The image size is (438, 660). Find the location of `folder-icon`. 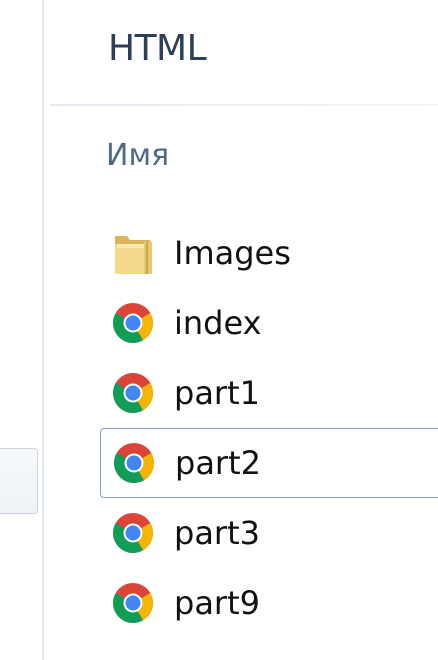

folder-icon is located at coordinates (133, 253).